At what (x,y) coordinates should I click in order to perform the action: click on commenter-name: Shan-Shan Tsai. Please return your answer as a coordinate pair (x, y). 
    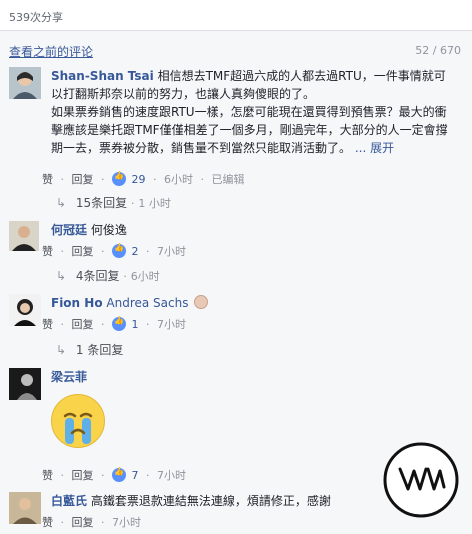
    Looking at the image, I should click on (102, 76).